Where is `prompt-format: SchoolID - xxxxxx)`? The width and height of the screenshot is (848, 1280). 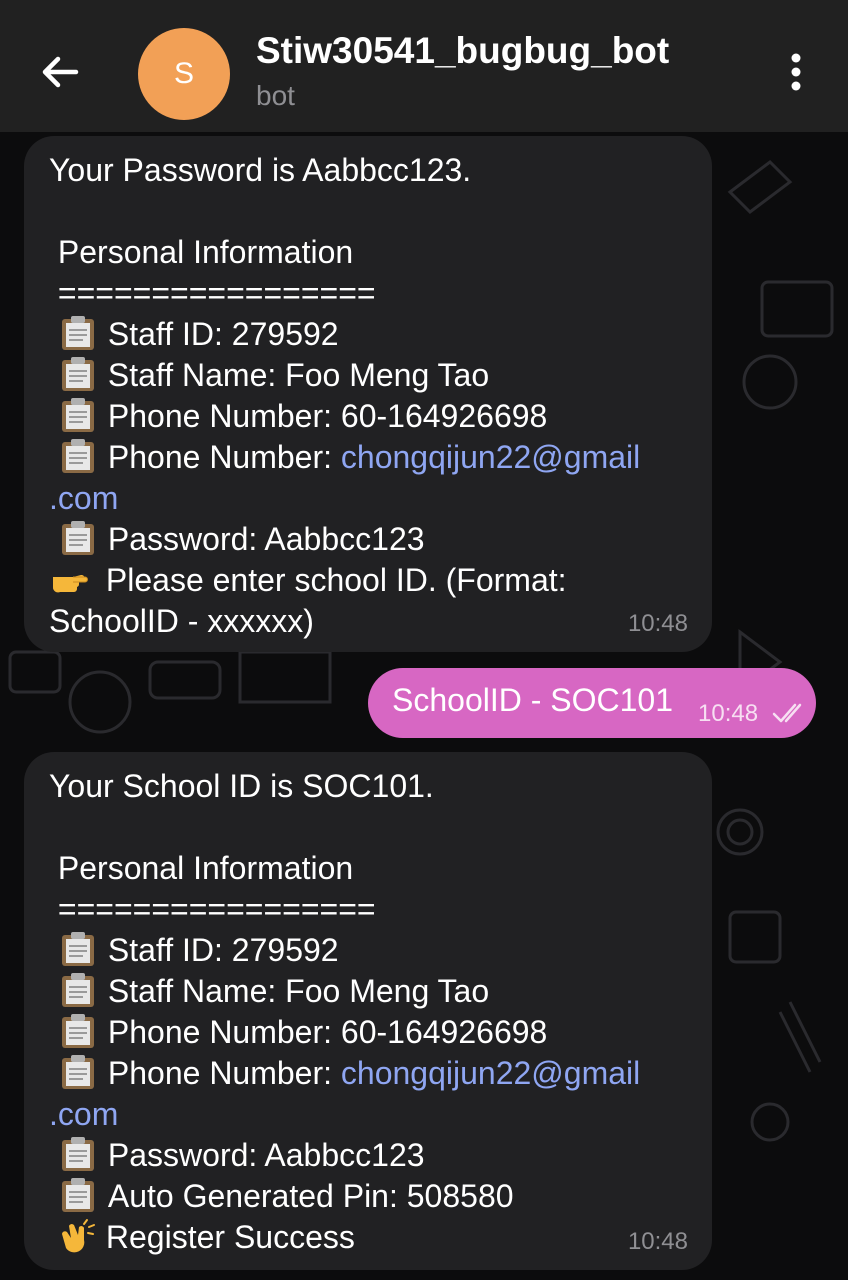
prompt-format: SchoolID - xxxxxx) is located at coordinates (181, 621).